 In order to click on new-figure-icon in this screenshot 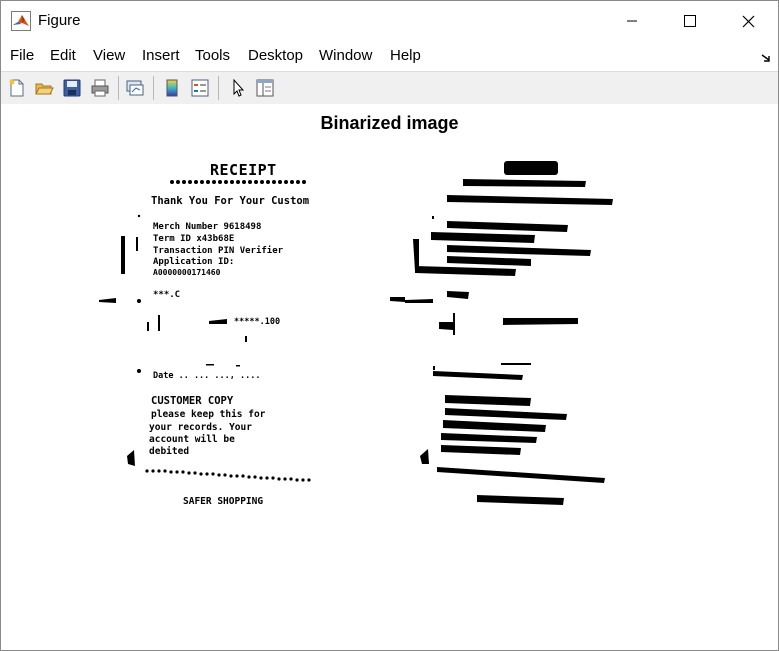, I will do `click(17, 88)`.